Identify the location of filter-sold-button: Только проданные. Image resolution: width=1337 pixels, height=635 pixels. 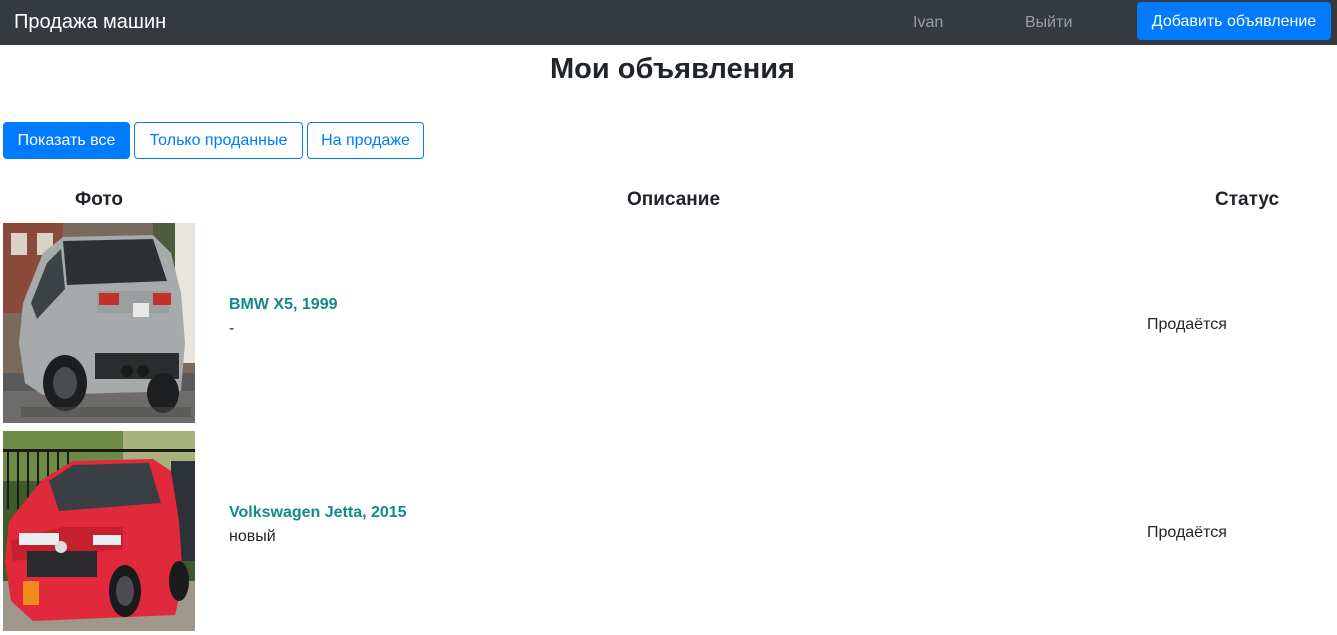
(218, 140).